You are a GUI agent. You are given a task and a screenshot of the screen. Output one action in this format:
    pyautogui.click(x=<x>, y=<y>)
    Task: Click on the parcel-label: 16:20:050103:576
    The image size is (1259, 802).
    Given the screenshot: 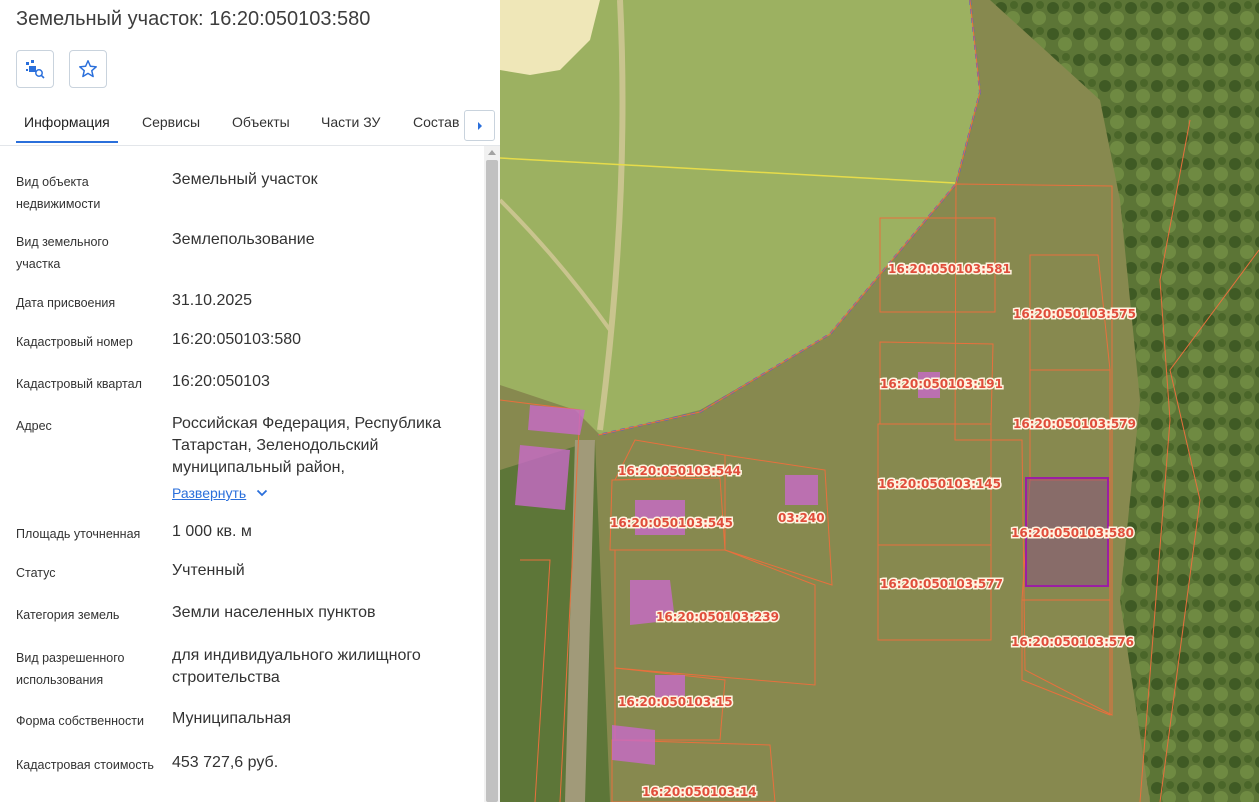 What is the action you would take?
    pyautogui.click(x=1073, y=642)
    